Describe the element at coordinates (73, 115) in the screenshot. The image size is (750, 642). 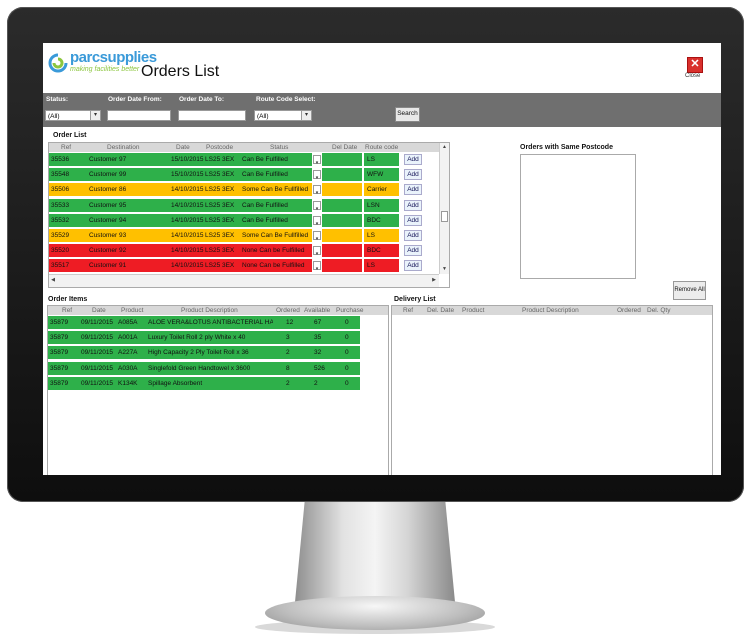
I see `status-select: (All) ▾` at that location.